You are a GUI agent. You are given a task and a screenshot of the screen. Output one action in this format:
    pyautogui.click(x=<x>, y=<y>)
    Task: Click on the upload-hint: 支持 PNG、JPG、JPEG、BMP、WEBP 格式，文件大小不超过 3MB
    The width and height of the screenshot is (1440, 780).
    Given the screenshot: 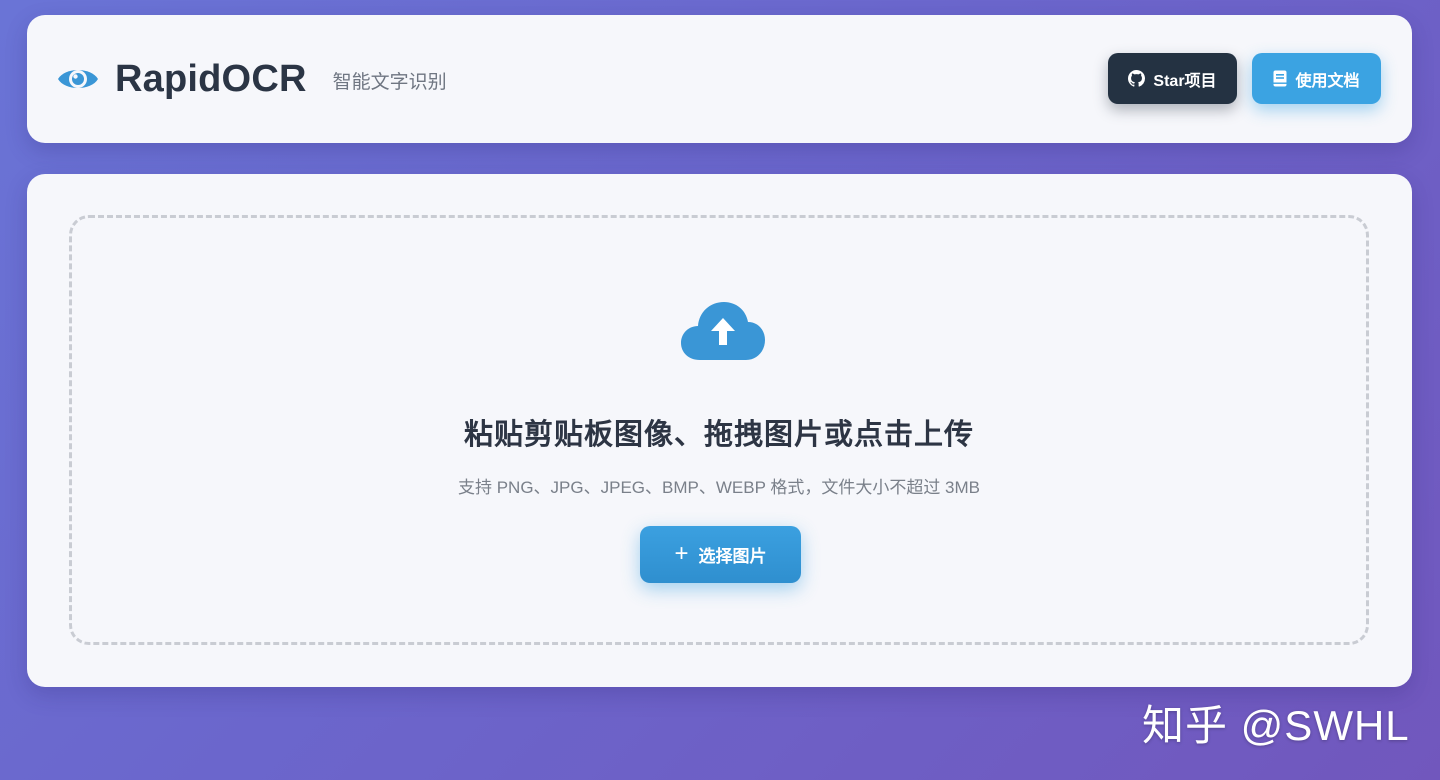 What is the action you would take?
    pyautogui.click(x=719, y=487)
    